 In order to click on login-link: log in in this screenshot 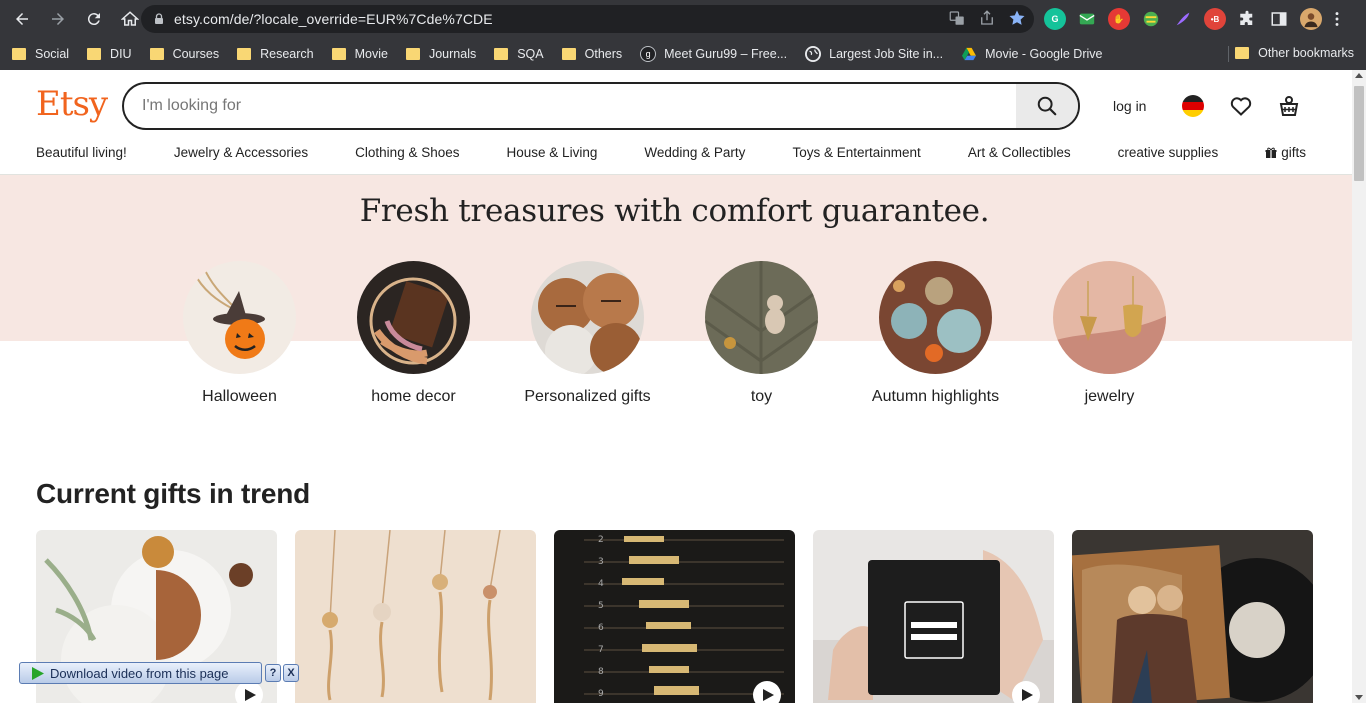, I will do `click(1129, 106)`.